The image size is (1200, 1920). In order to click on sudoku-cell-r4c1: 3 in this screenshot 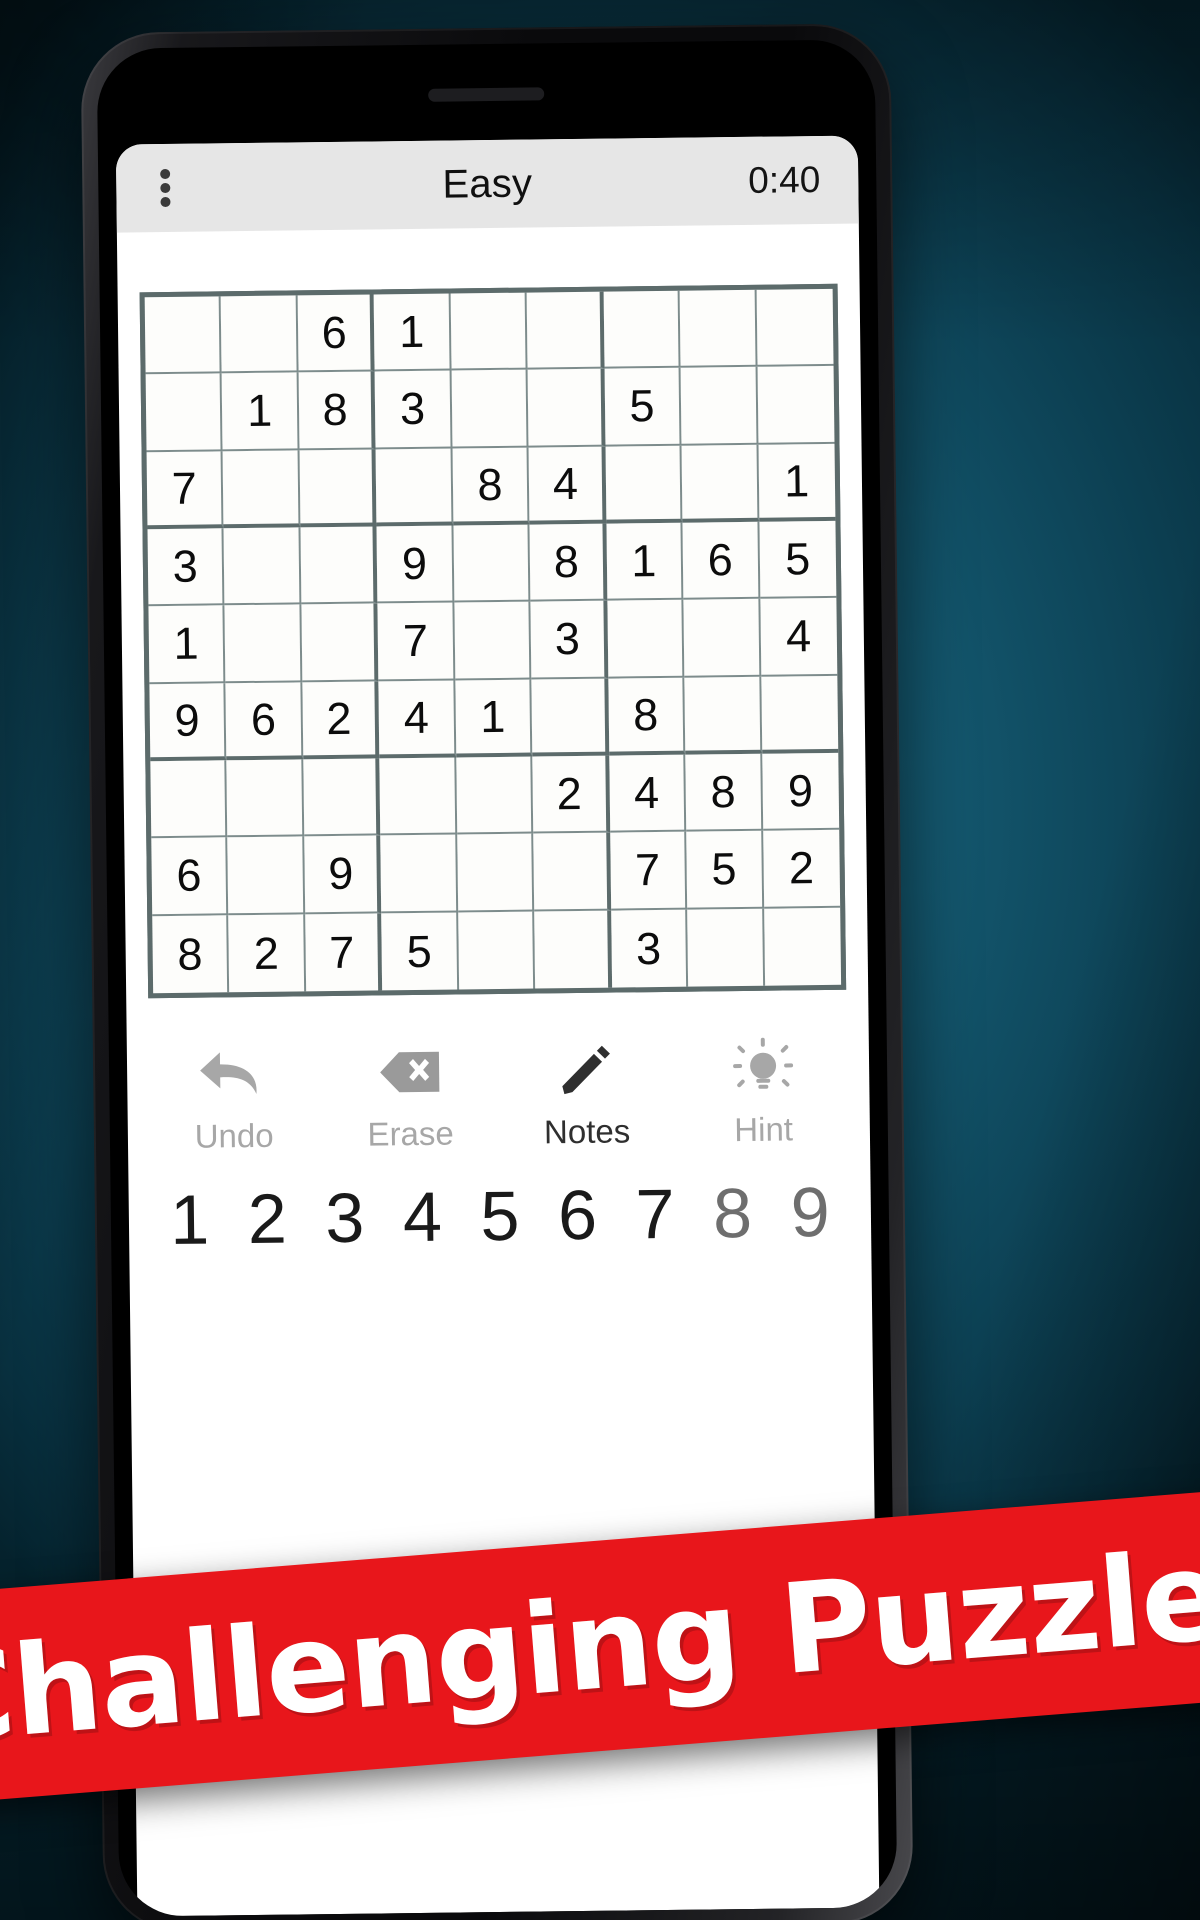, I will do `click(186, 567)`.